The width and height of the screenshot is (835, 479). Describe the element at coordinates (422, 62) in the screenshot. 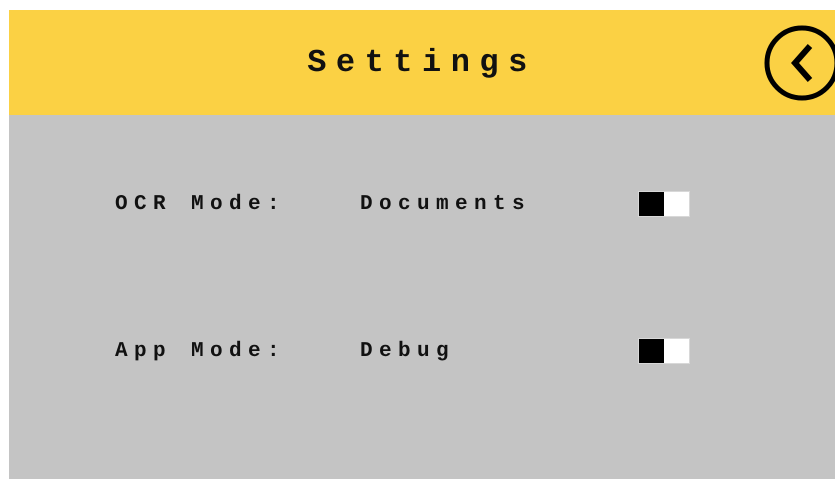

I see `page-title: Settings` at that location.